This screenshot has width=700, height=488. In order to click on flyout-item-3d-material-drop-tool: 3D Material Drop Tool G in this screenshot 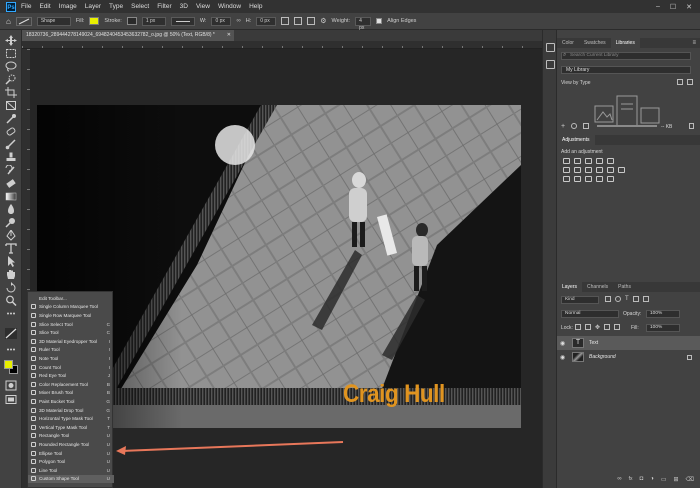, I will do `click(71, 410)`.